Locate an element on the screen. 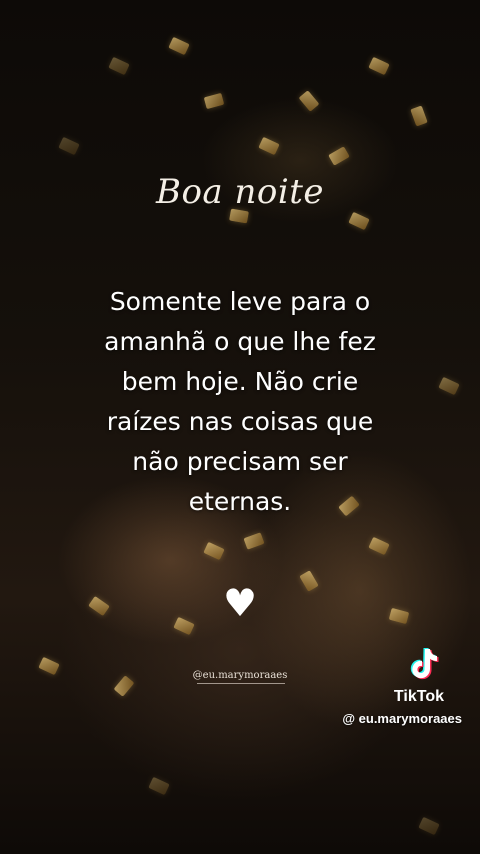  quote-line: eternas. is located at coordinates (240, 501).